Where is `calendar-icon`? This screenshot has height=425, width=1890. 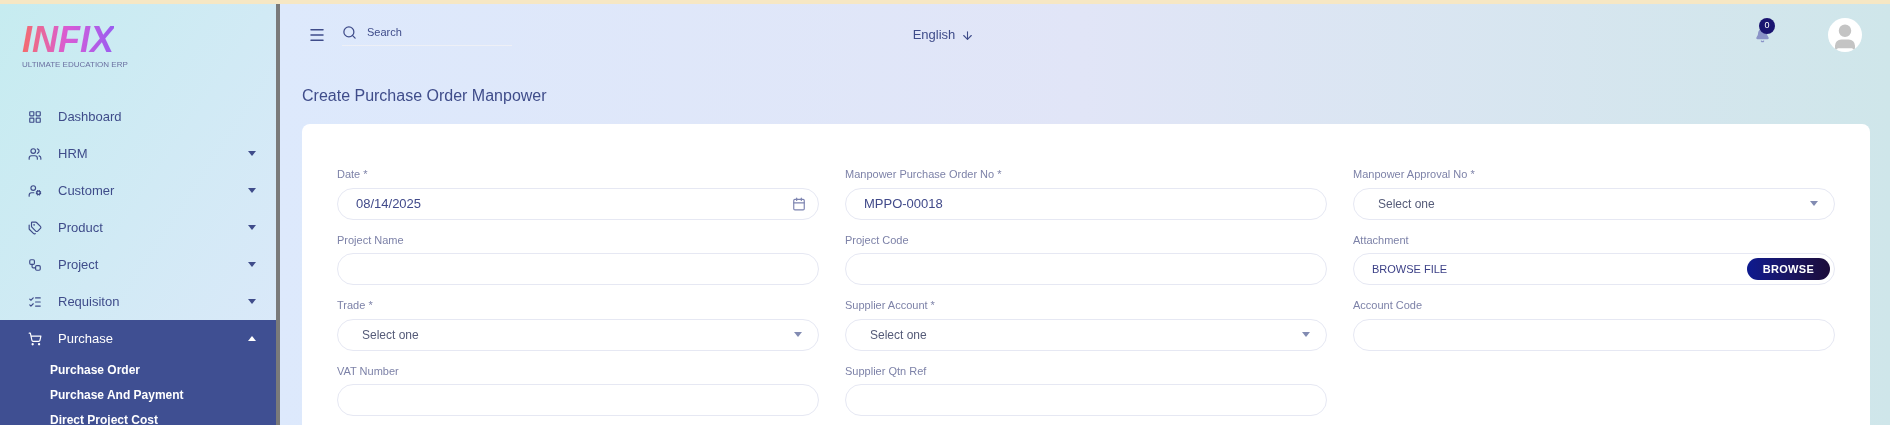
calendar-icon is located at coordinates (799, 203).